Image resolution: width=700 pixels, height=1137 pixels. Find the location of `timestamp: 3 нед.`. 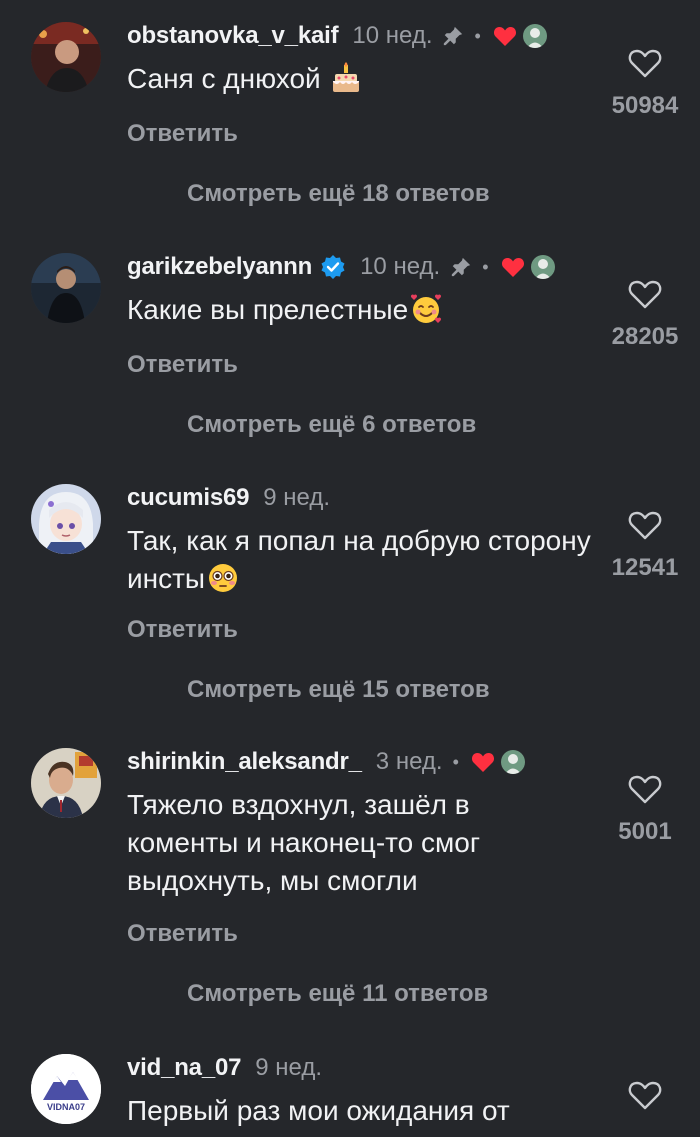

timestamp: 3 нед. is located at coordinates (409, 761).